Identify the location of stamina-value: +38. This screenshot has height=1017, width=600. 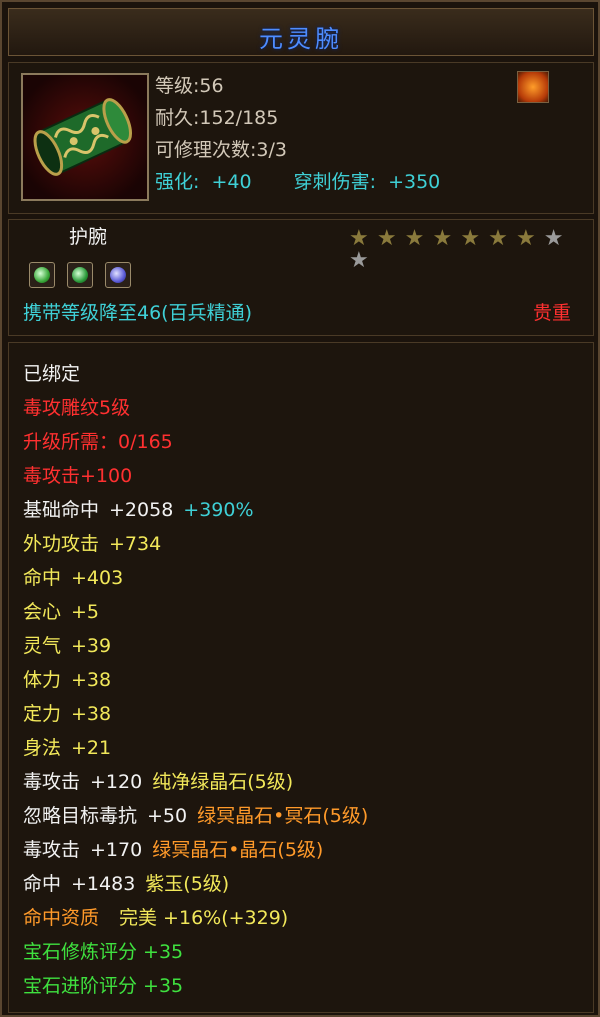
(91, 680).